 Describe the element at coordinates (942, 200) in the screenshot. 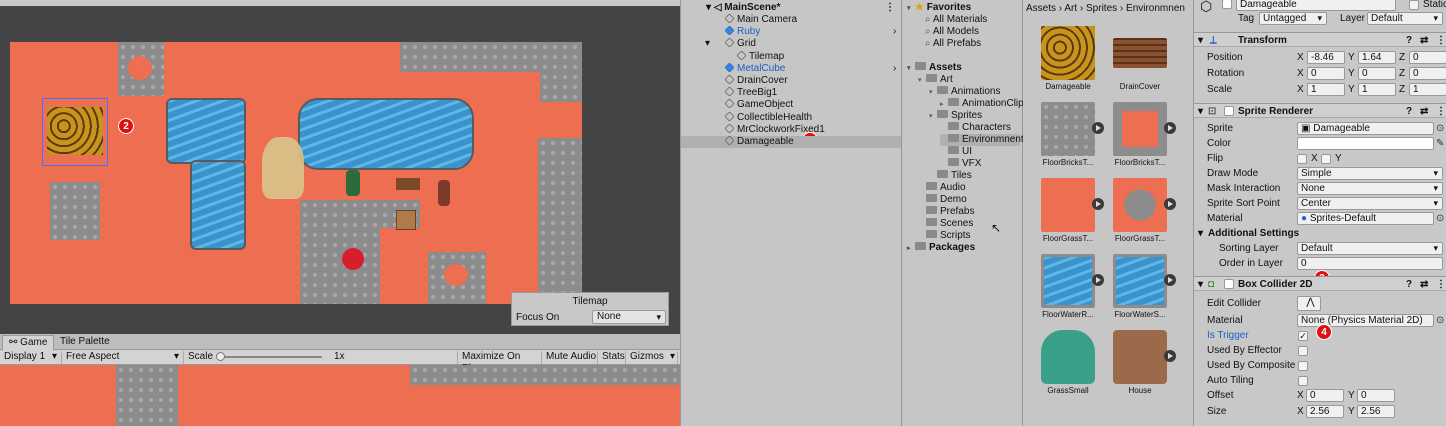

I see `asset-folder-item: Demo` at that location.